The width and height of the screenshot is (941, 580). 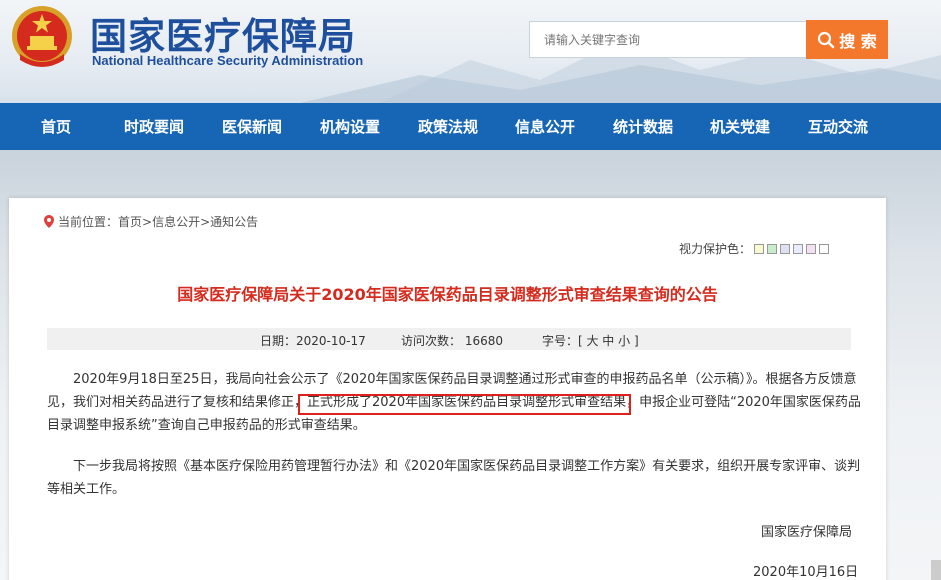 I want to click on article-date: 日期：2020-10-17, so click(x=313, y=341).